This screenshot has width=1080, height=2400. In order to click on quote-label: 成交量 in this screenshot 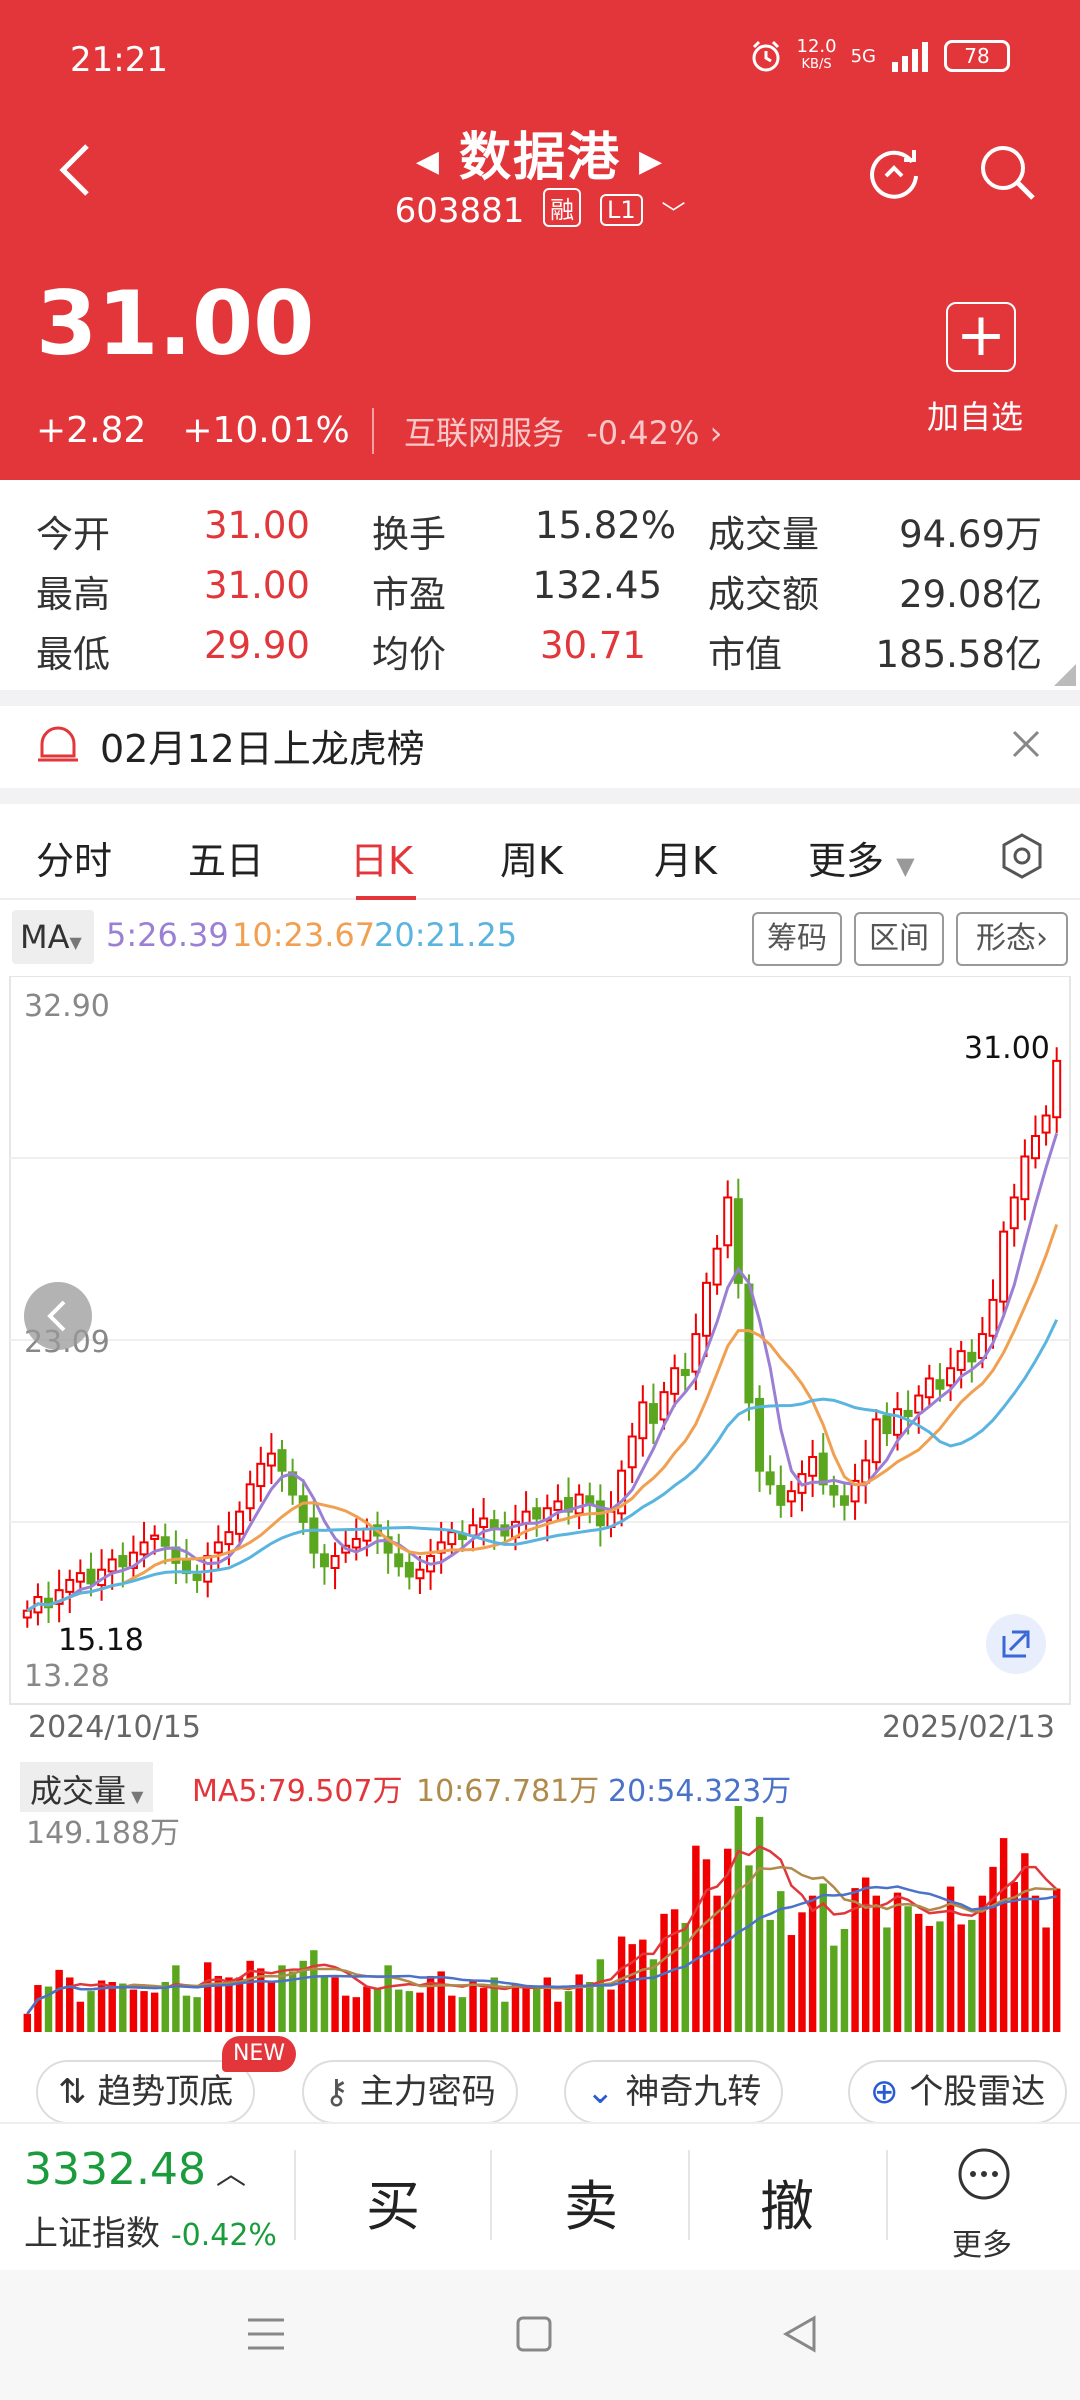, I will do `click(763, 534)`.